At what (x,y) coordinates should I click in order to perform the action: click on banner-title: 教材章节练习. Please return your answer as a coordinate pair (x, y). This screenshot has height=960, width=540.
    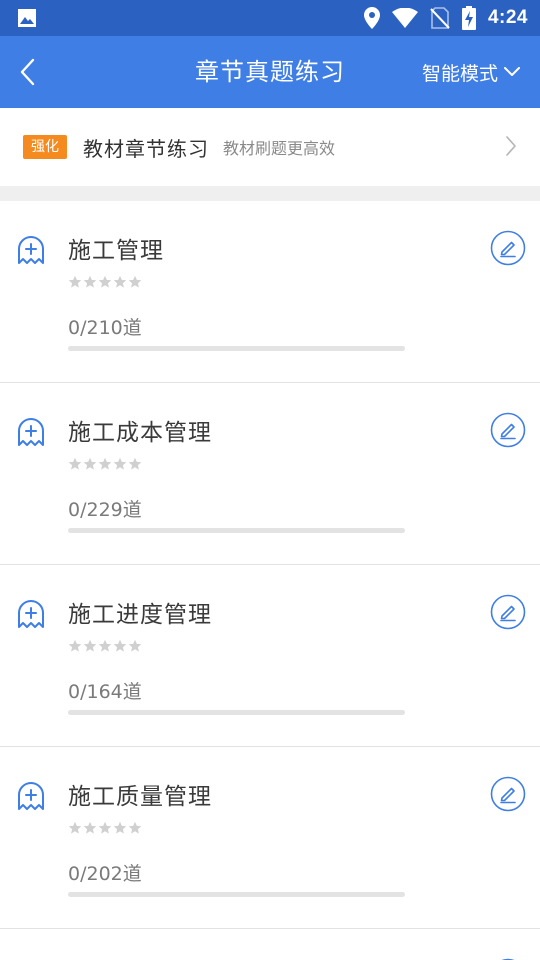
    Looking at the image, I should click on (146, 148).